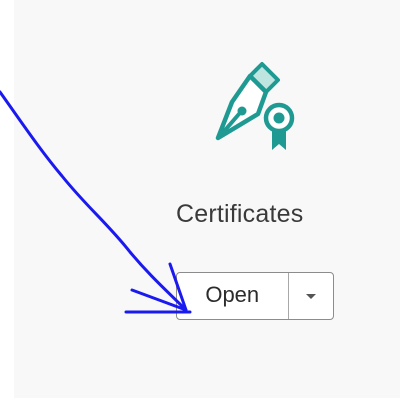 This screenshot has height=398, width=400. I want to click on tool-title: Certificates, so click(240, 214).